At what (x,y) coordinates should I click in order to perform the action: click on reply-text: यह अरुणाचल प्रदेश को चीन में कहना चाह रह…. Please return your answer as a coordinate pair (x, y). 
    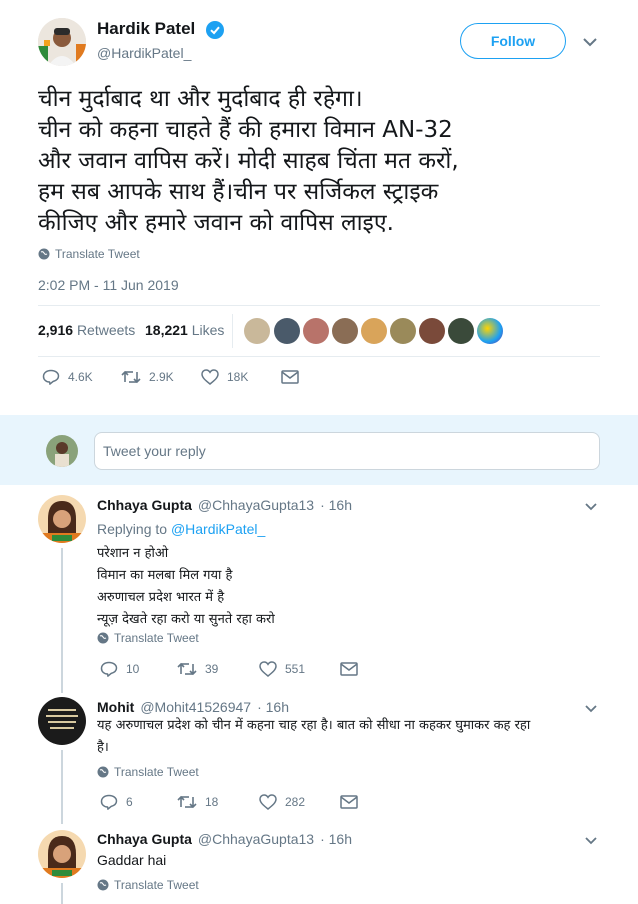
    Looking at the image, I should click on (347, 737).